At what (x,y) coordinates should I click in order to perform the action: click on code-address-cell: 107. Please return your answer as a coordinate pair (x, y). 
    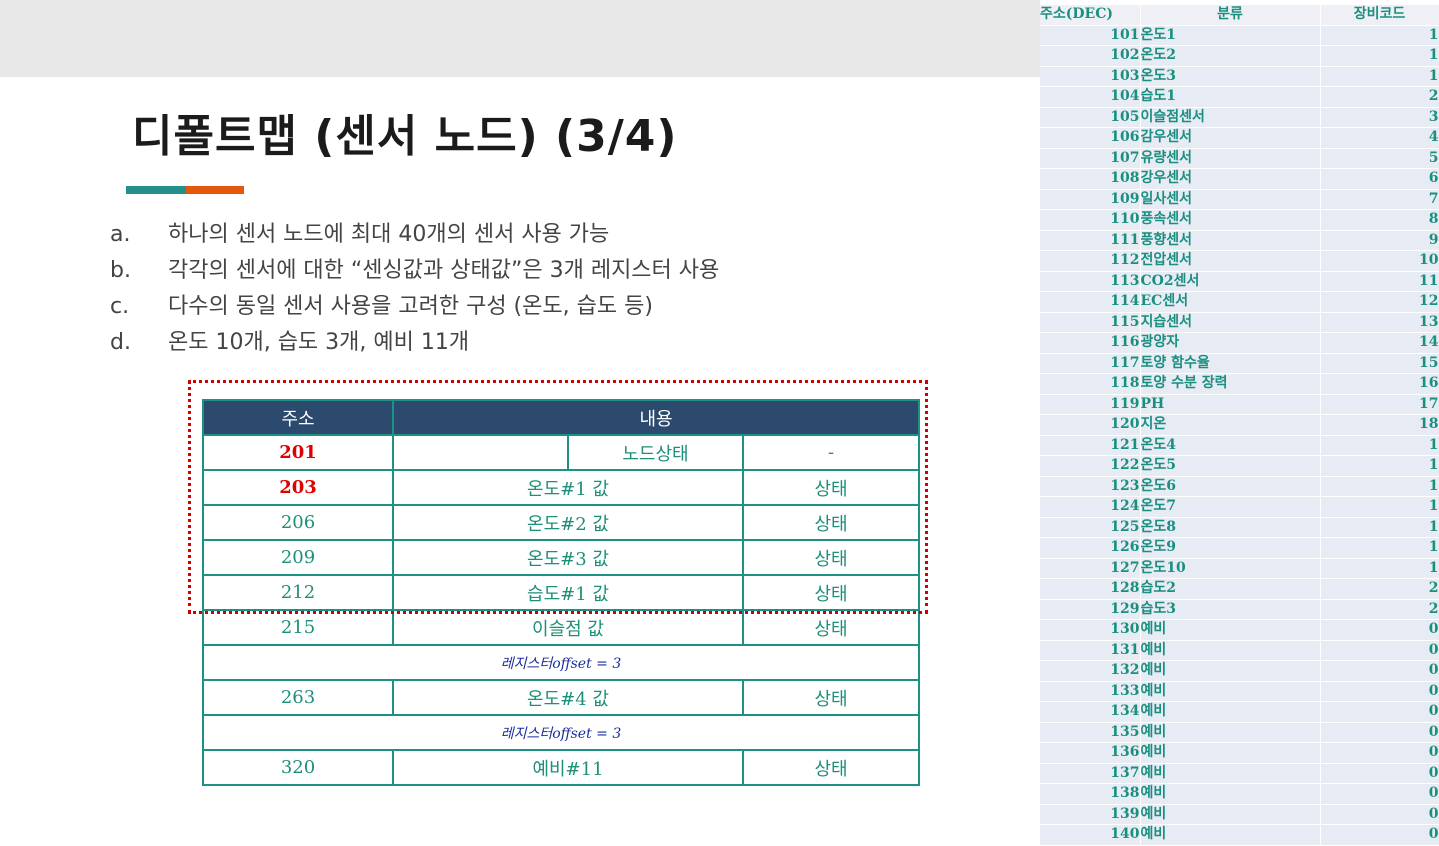
    Looking at the image, I should click on (1090, 158).